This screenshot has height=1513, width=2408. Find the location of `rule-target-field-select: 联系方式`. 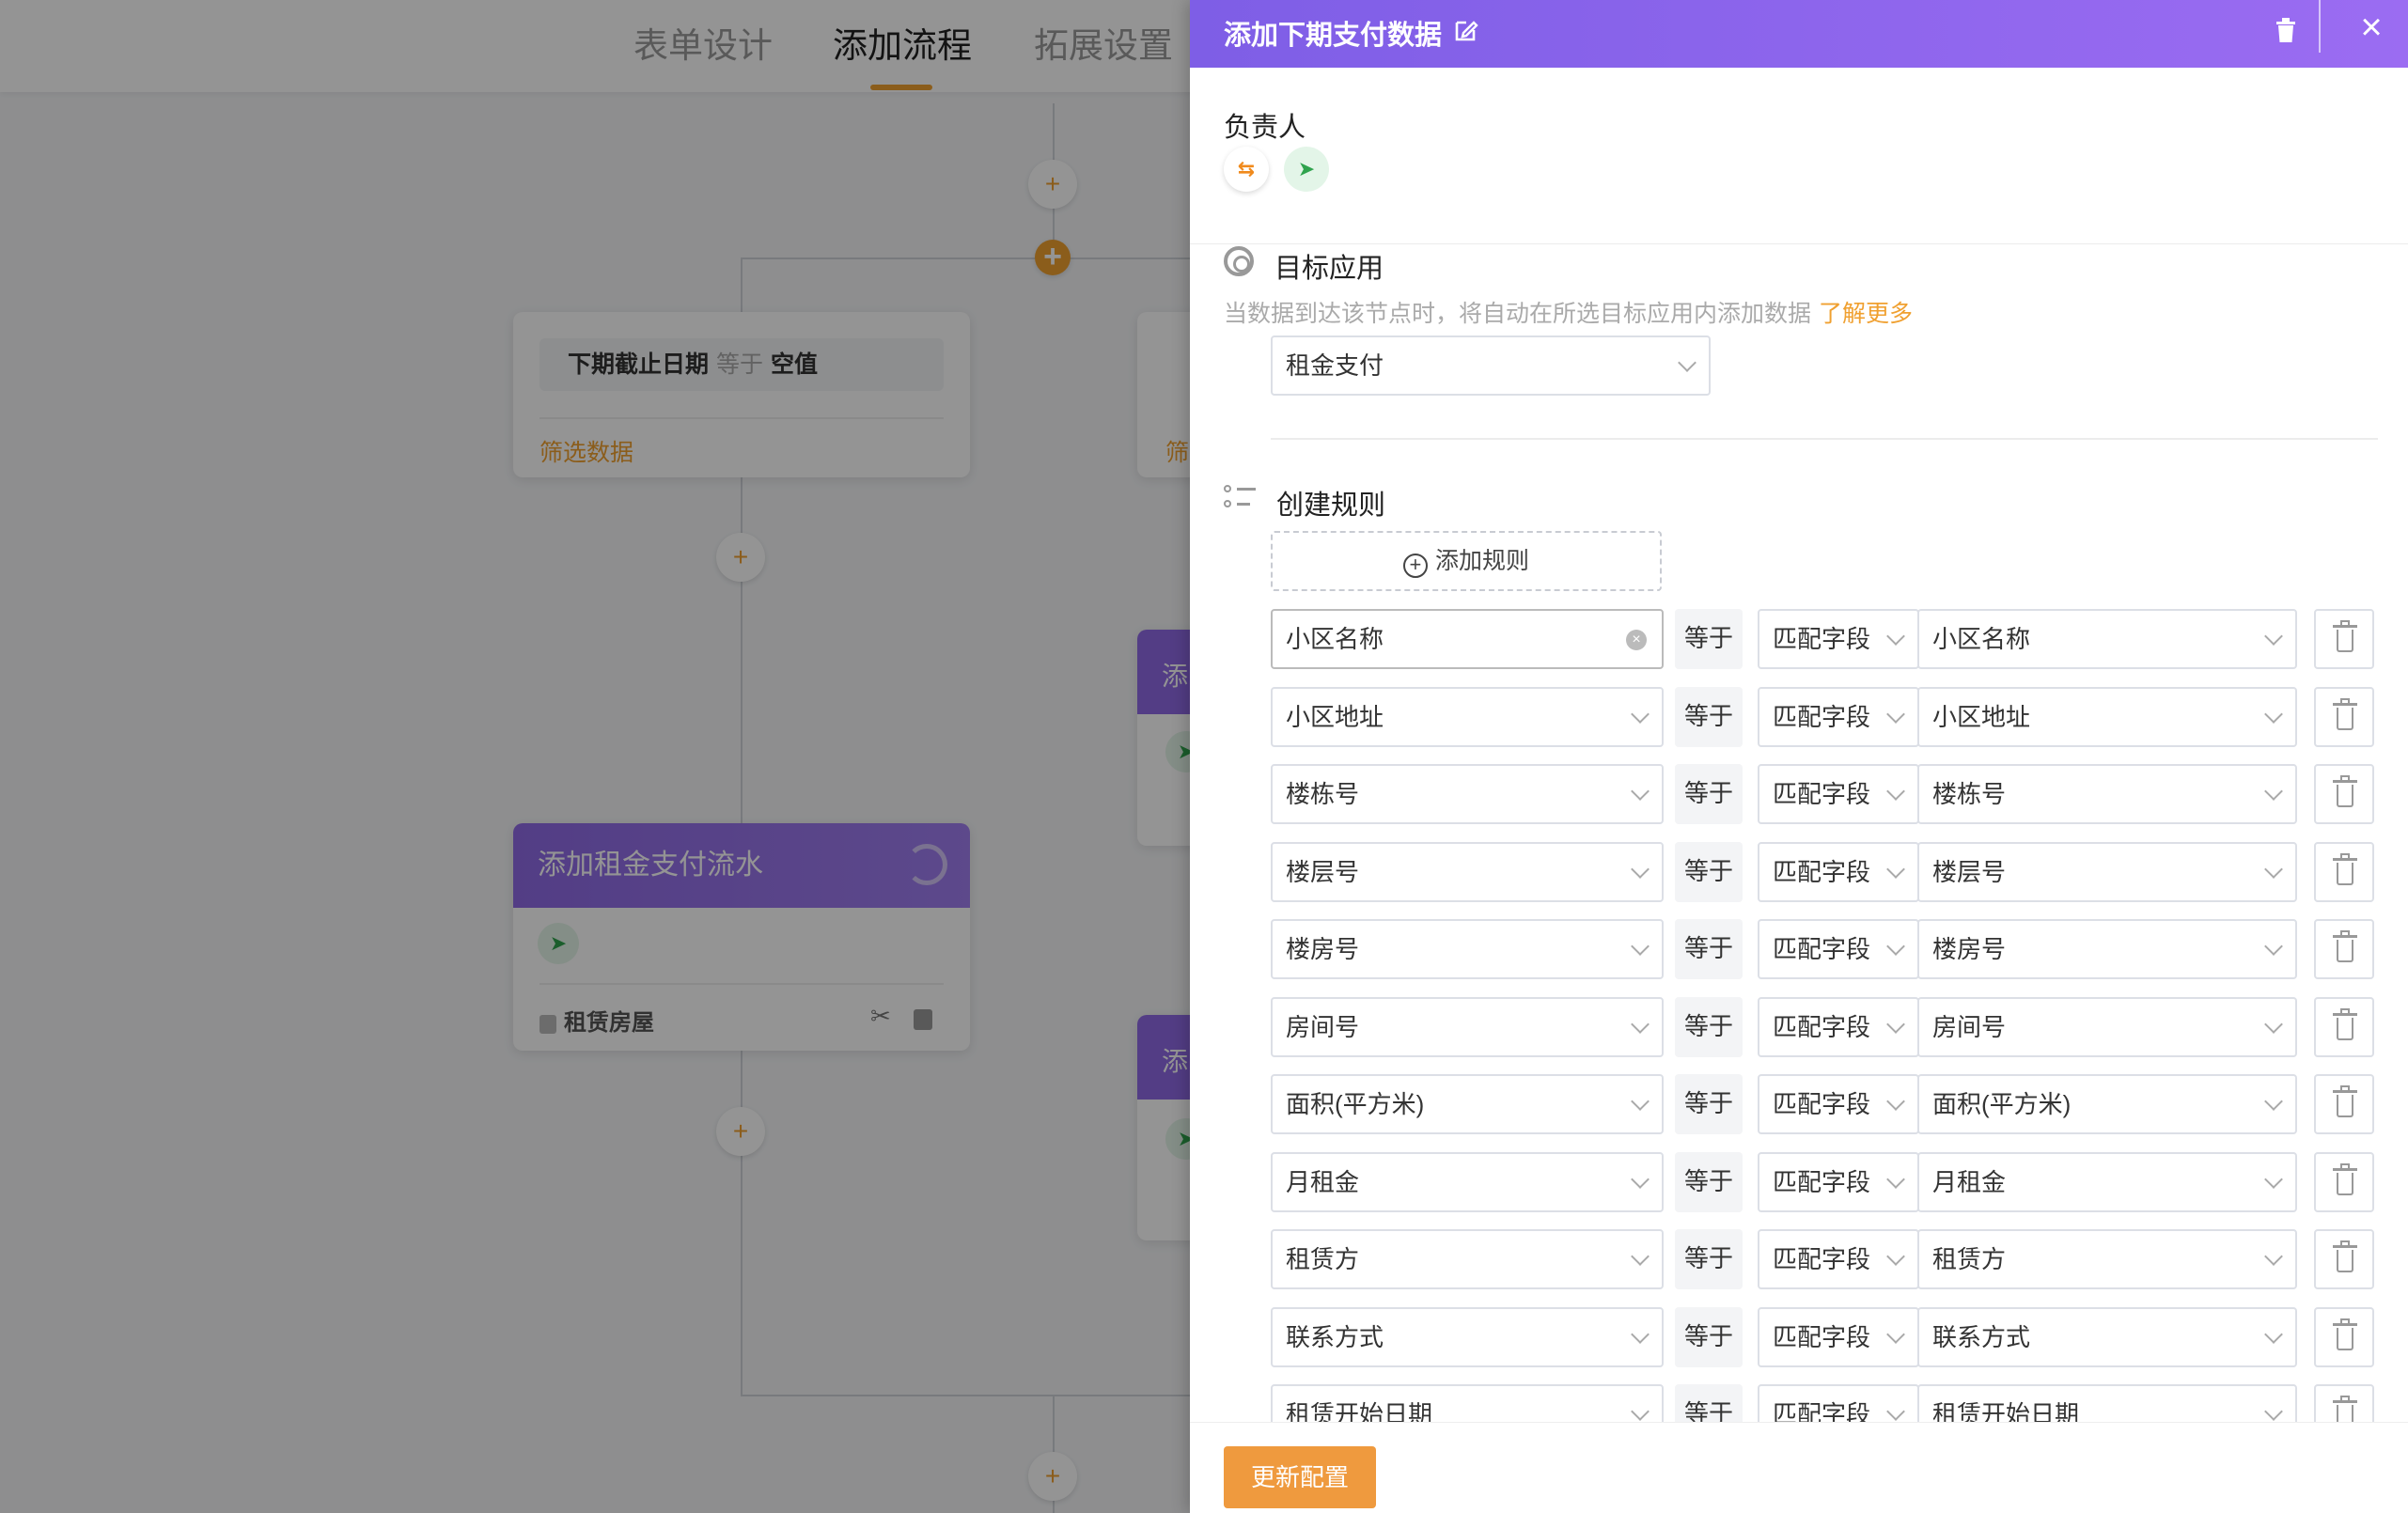

rule-target-field-select: 联系方式 is located at coordinates (2107, 1337).